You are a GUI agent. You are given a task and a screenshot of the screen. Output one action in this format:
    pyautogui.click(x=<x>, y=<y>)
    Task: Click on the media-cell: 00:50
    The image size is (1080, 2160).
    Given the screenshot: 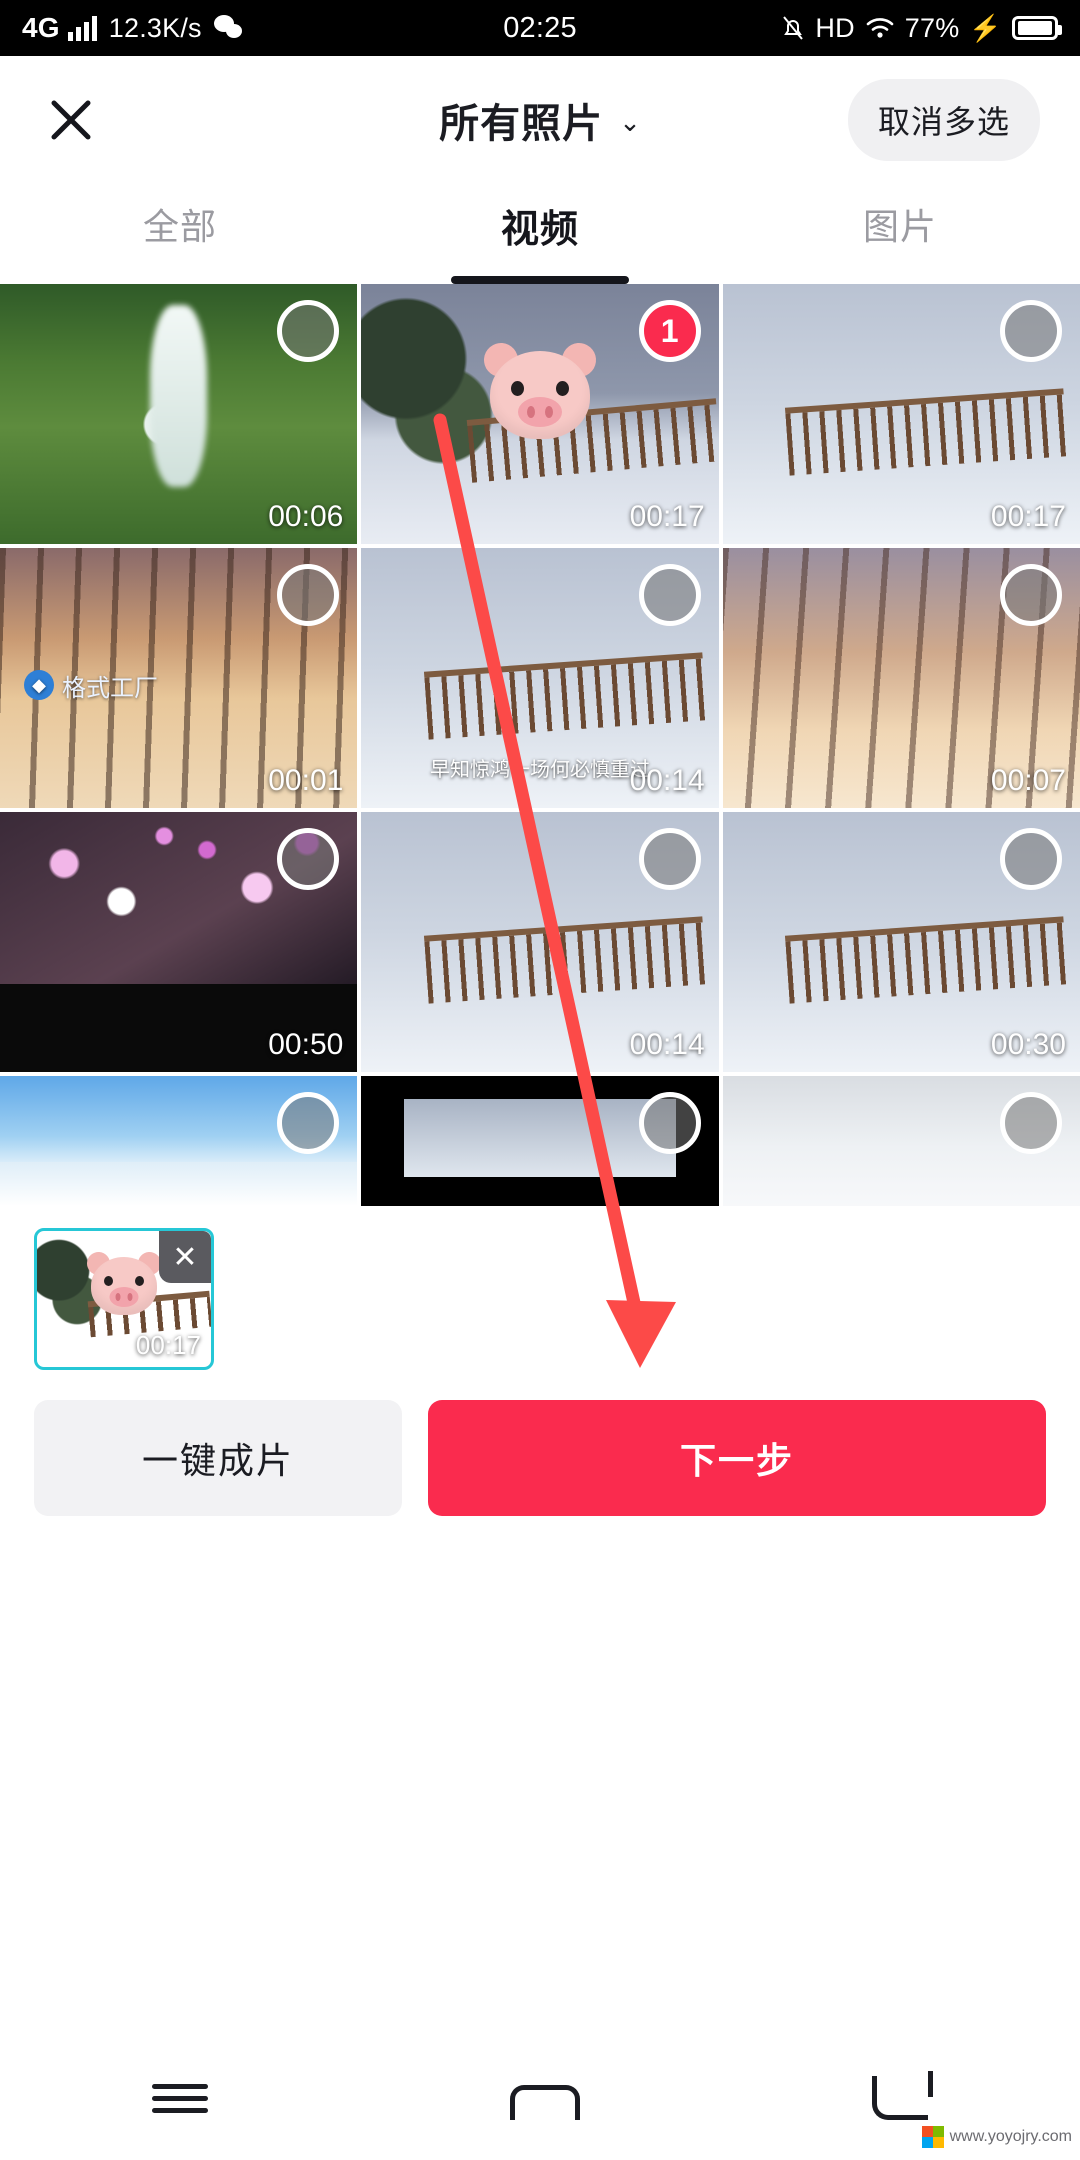 What is the action you would take?
    pyautogui.click(x=179, y=942)
    